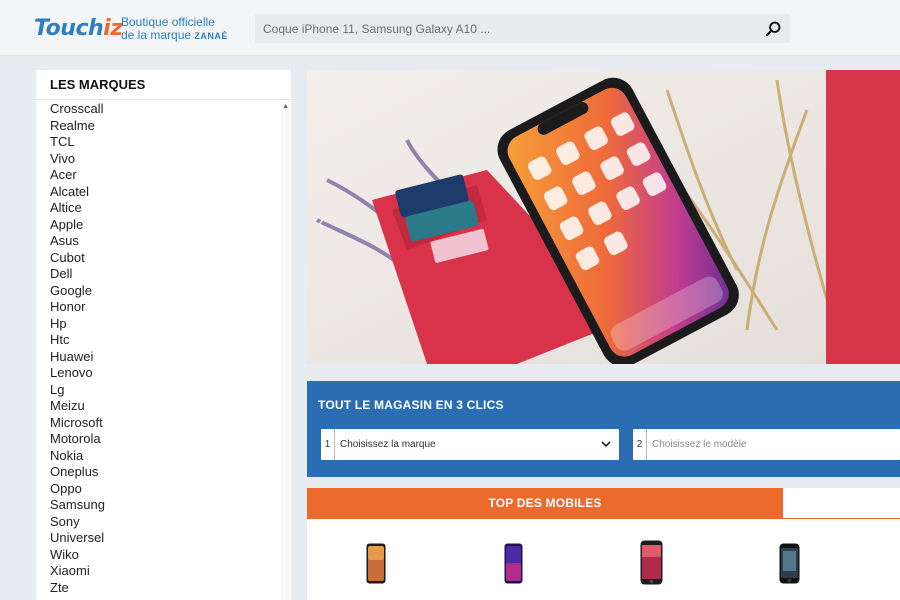  What do you see at coordinates (545, 503) in the screenshot?
I see `top-mobiles-tab: TOP DES MOBILES` at bounding box center [545, 503].